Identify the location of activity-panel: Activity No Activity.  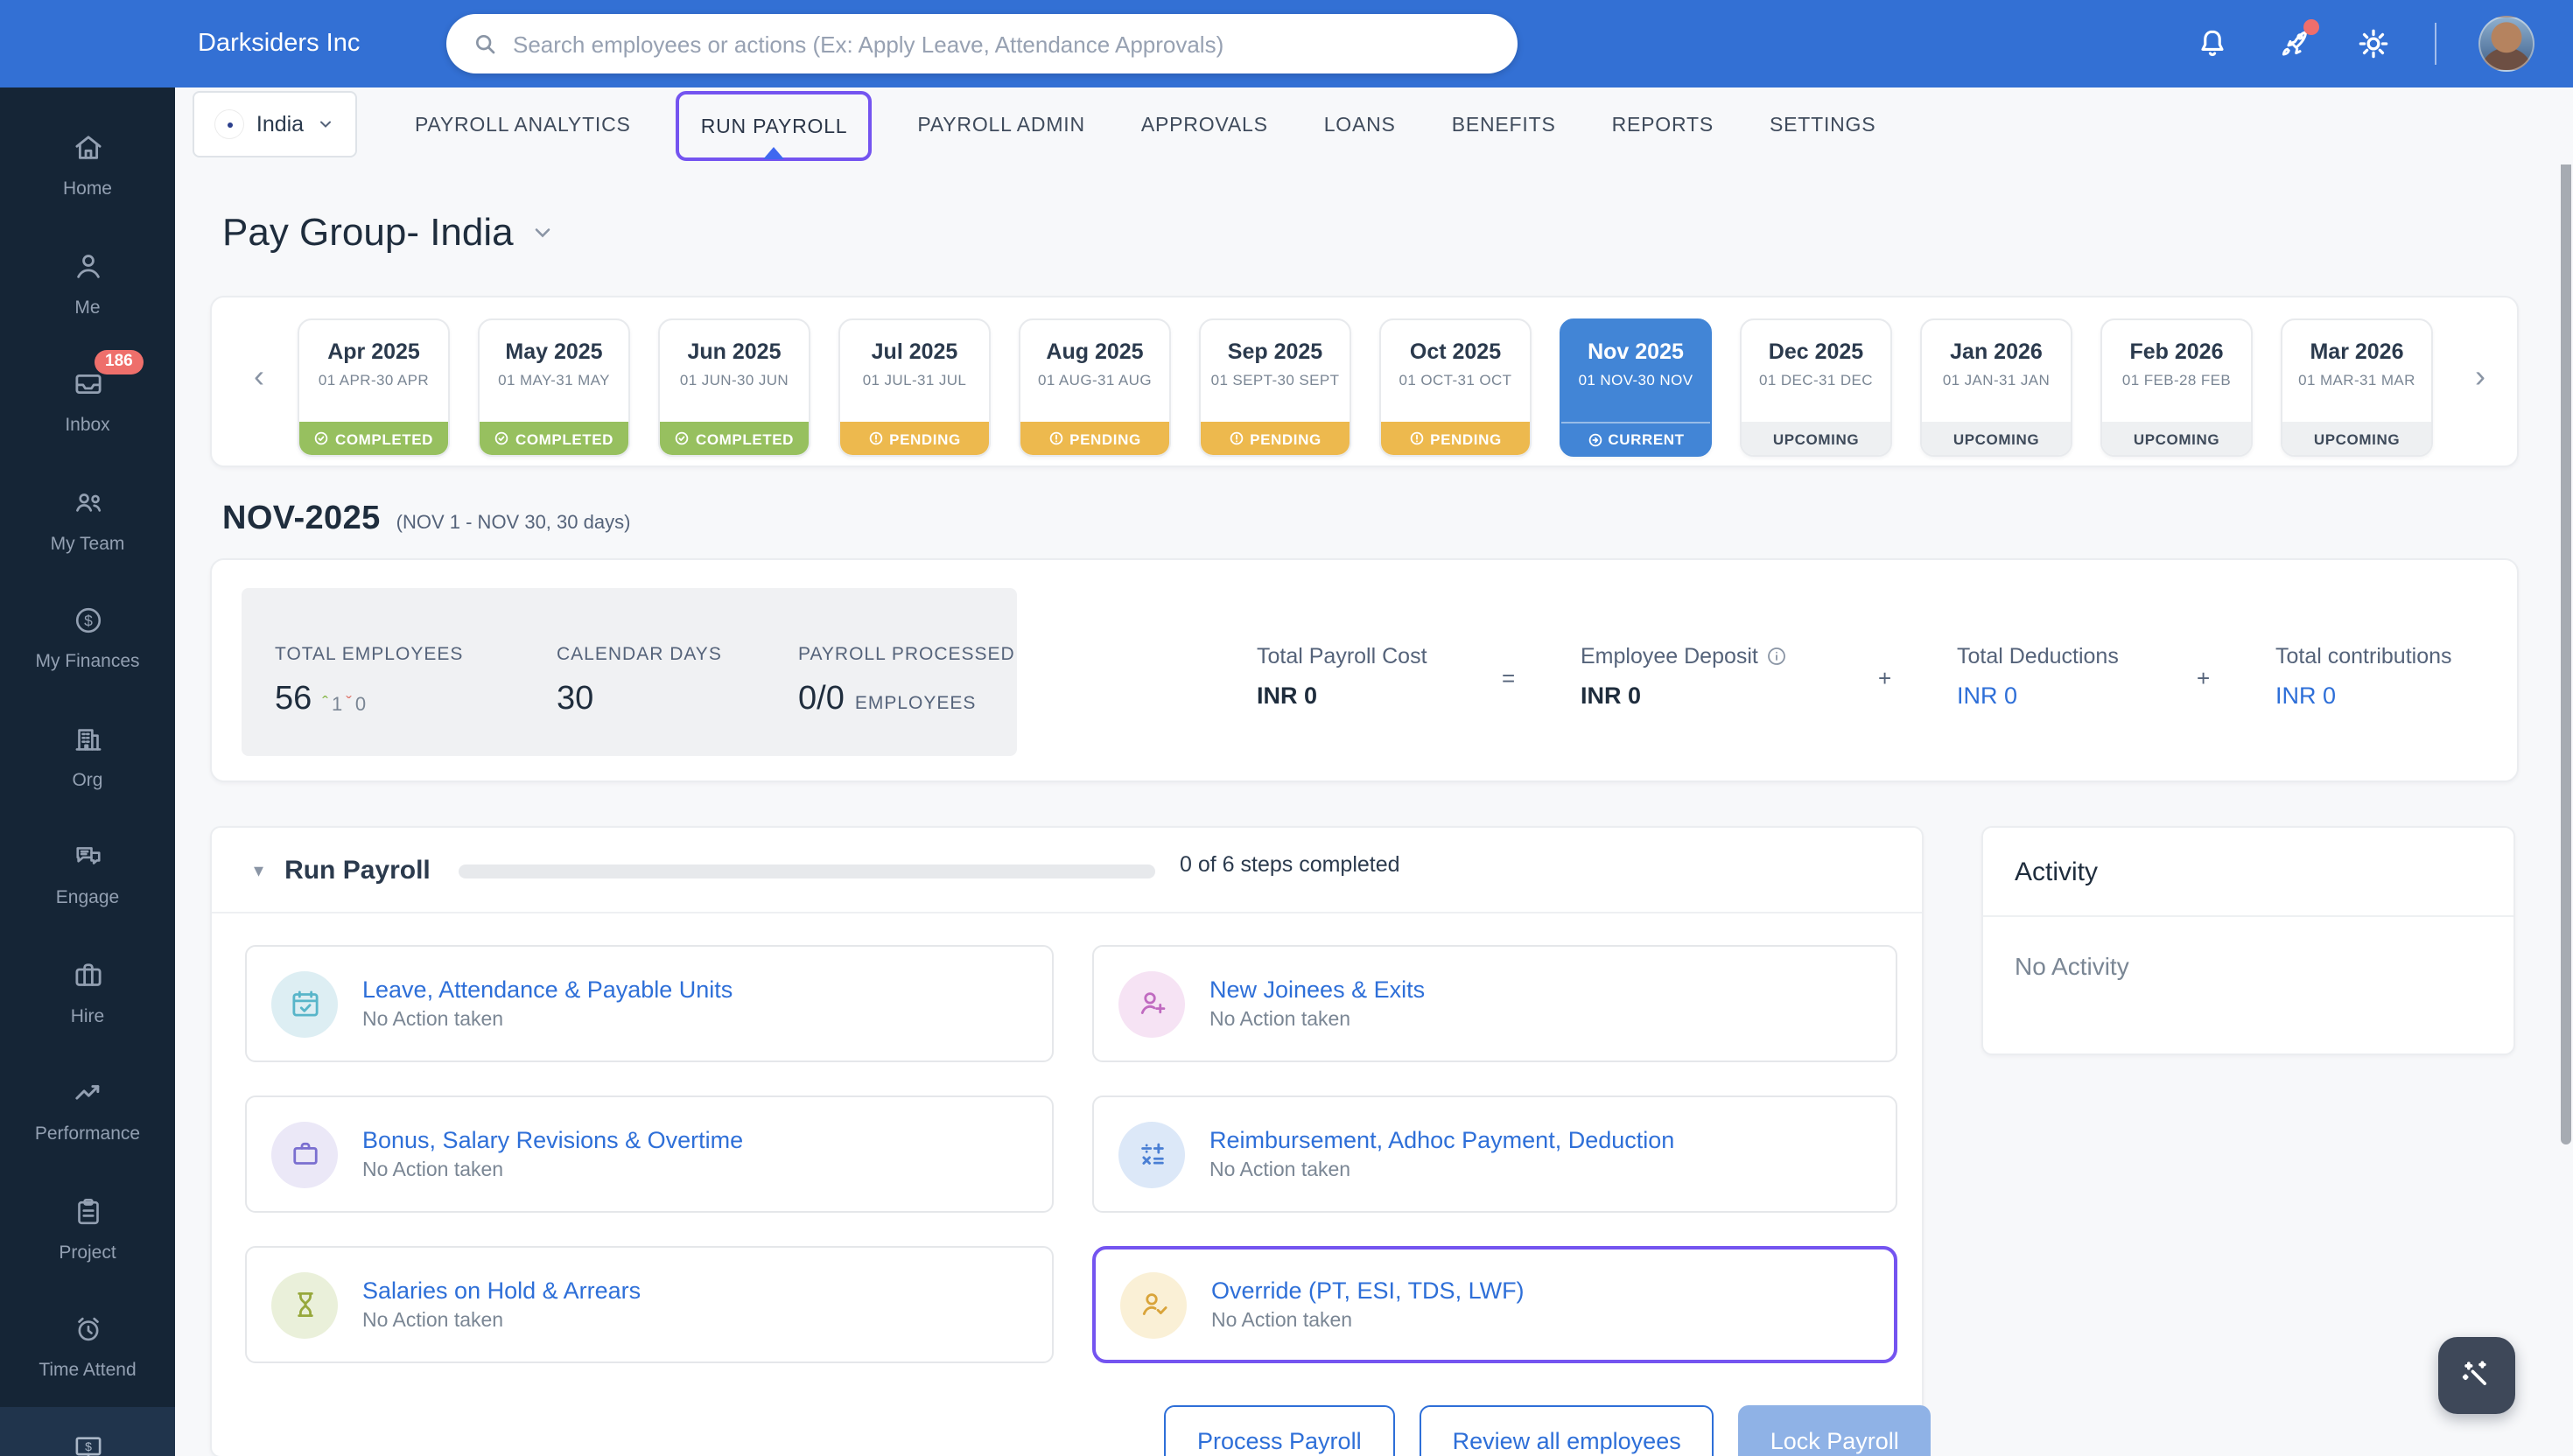
(2248, 940).